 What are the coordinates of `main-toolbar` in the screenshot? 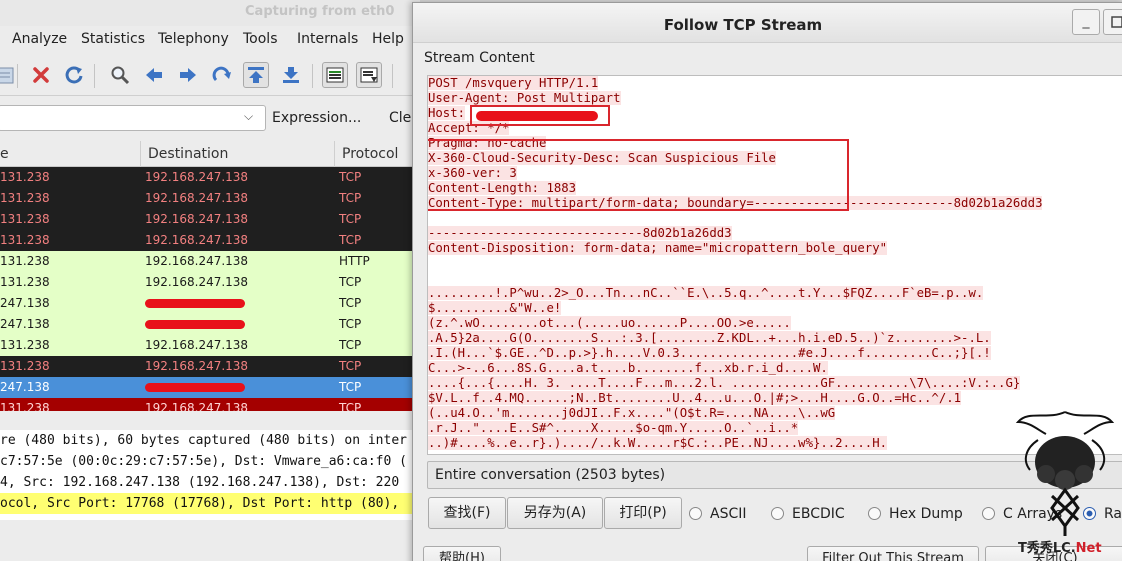 It's located at (210, 76).